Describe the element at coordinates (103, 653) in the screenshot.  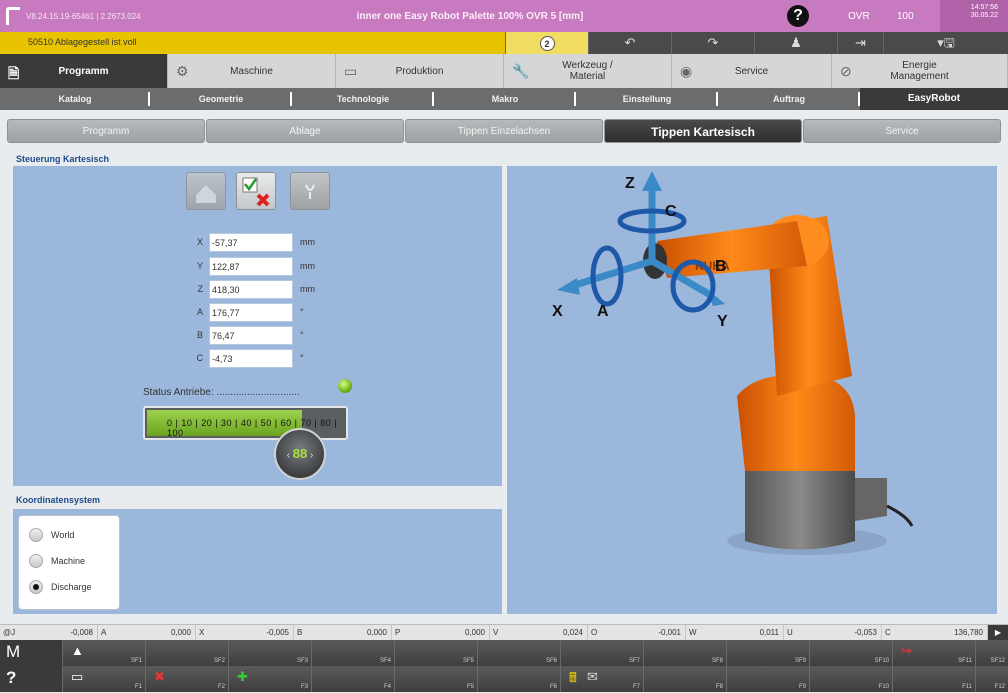
I see `softkey-1: ▲ SF1` at that location.